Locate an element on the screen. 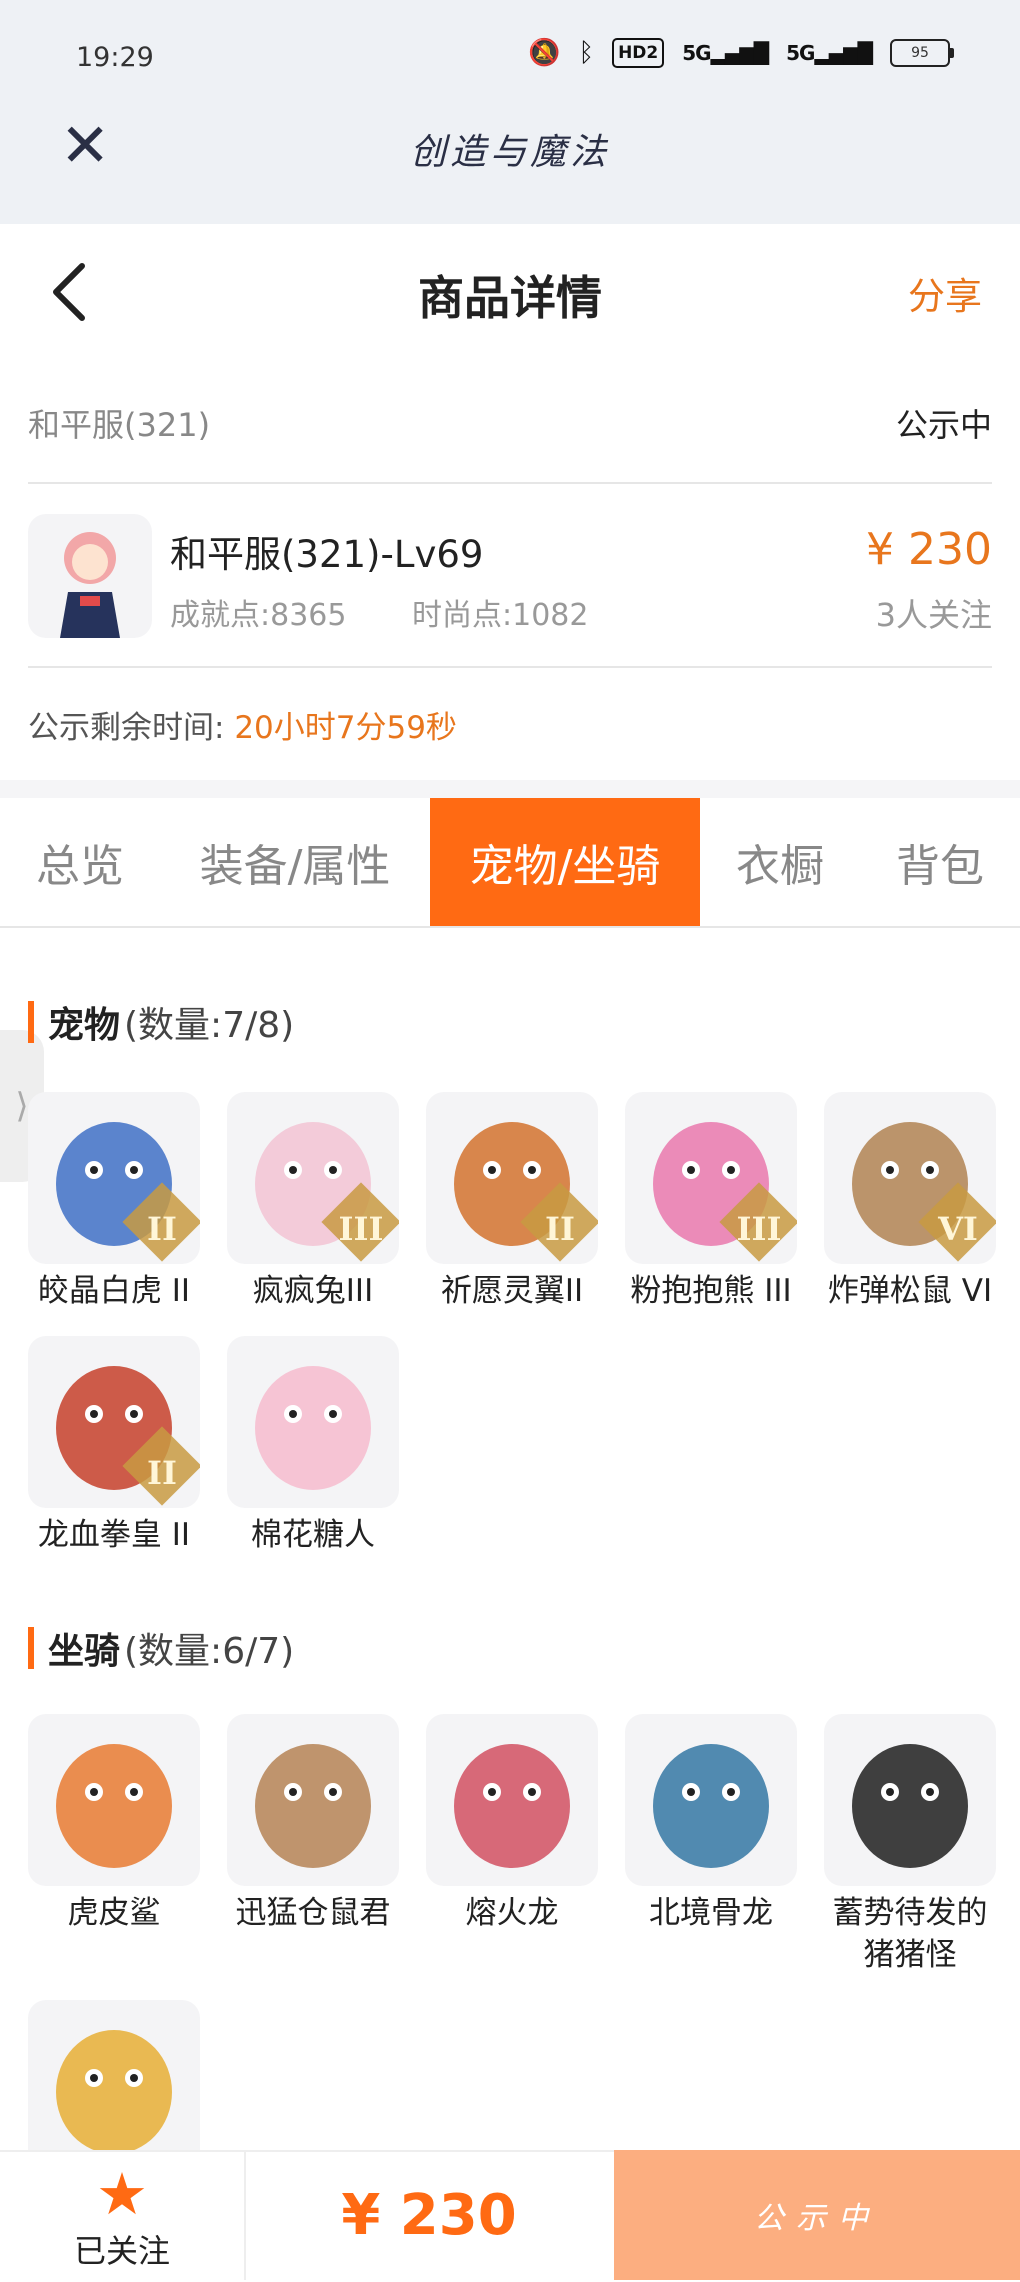 This screenshot has width=1020, height=2282. follower-count: 3人关注 is located at coordinates (933, 615).